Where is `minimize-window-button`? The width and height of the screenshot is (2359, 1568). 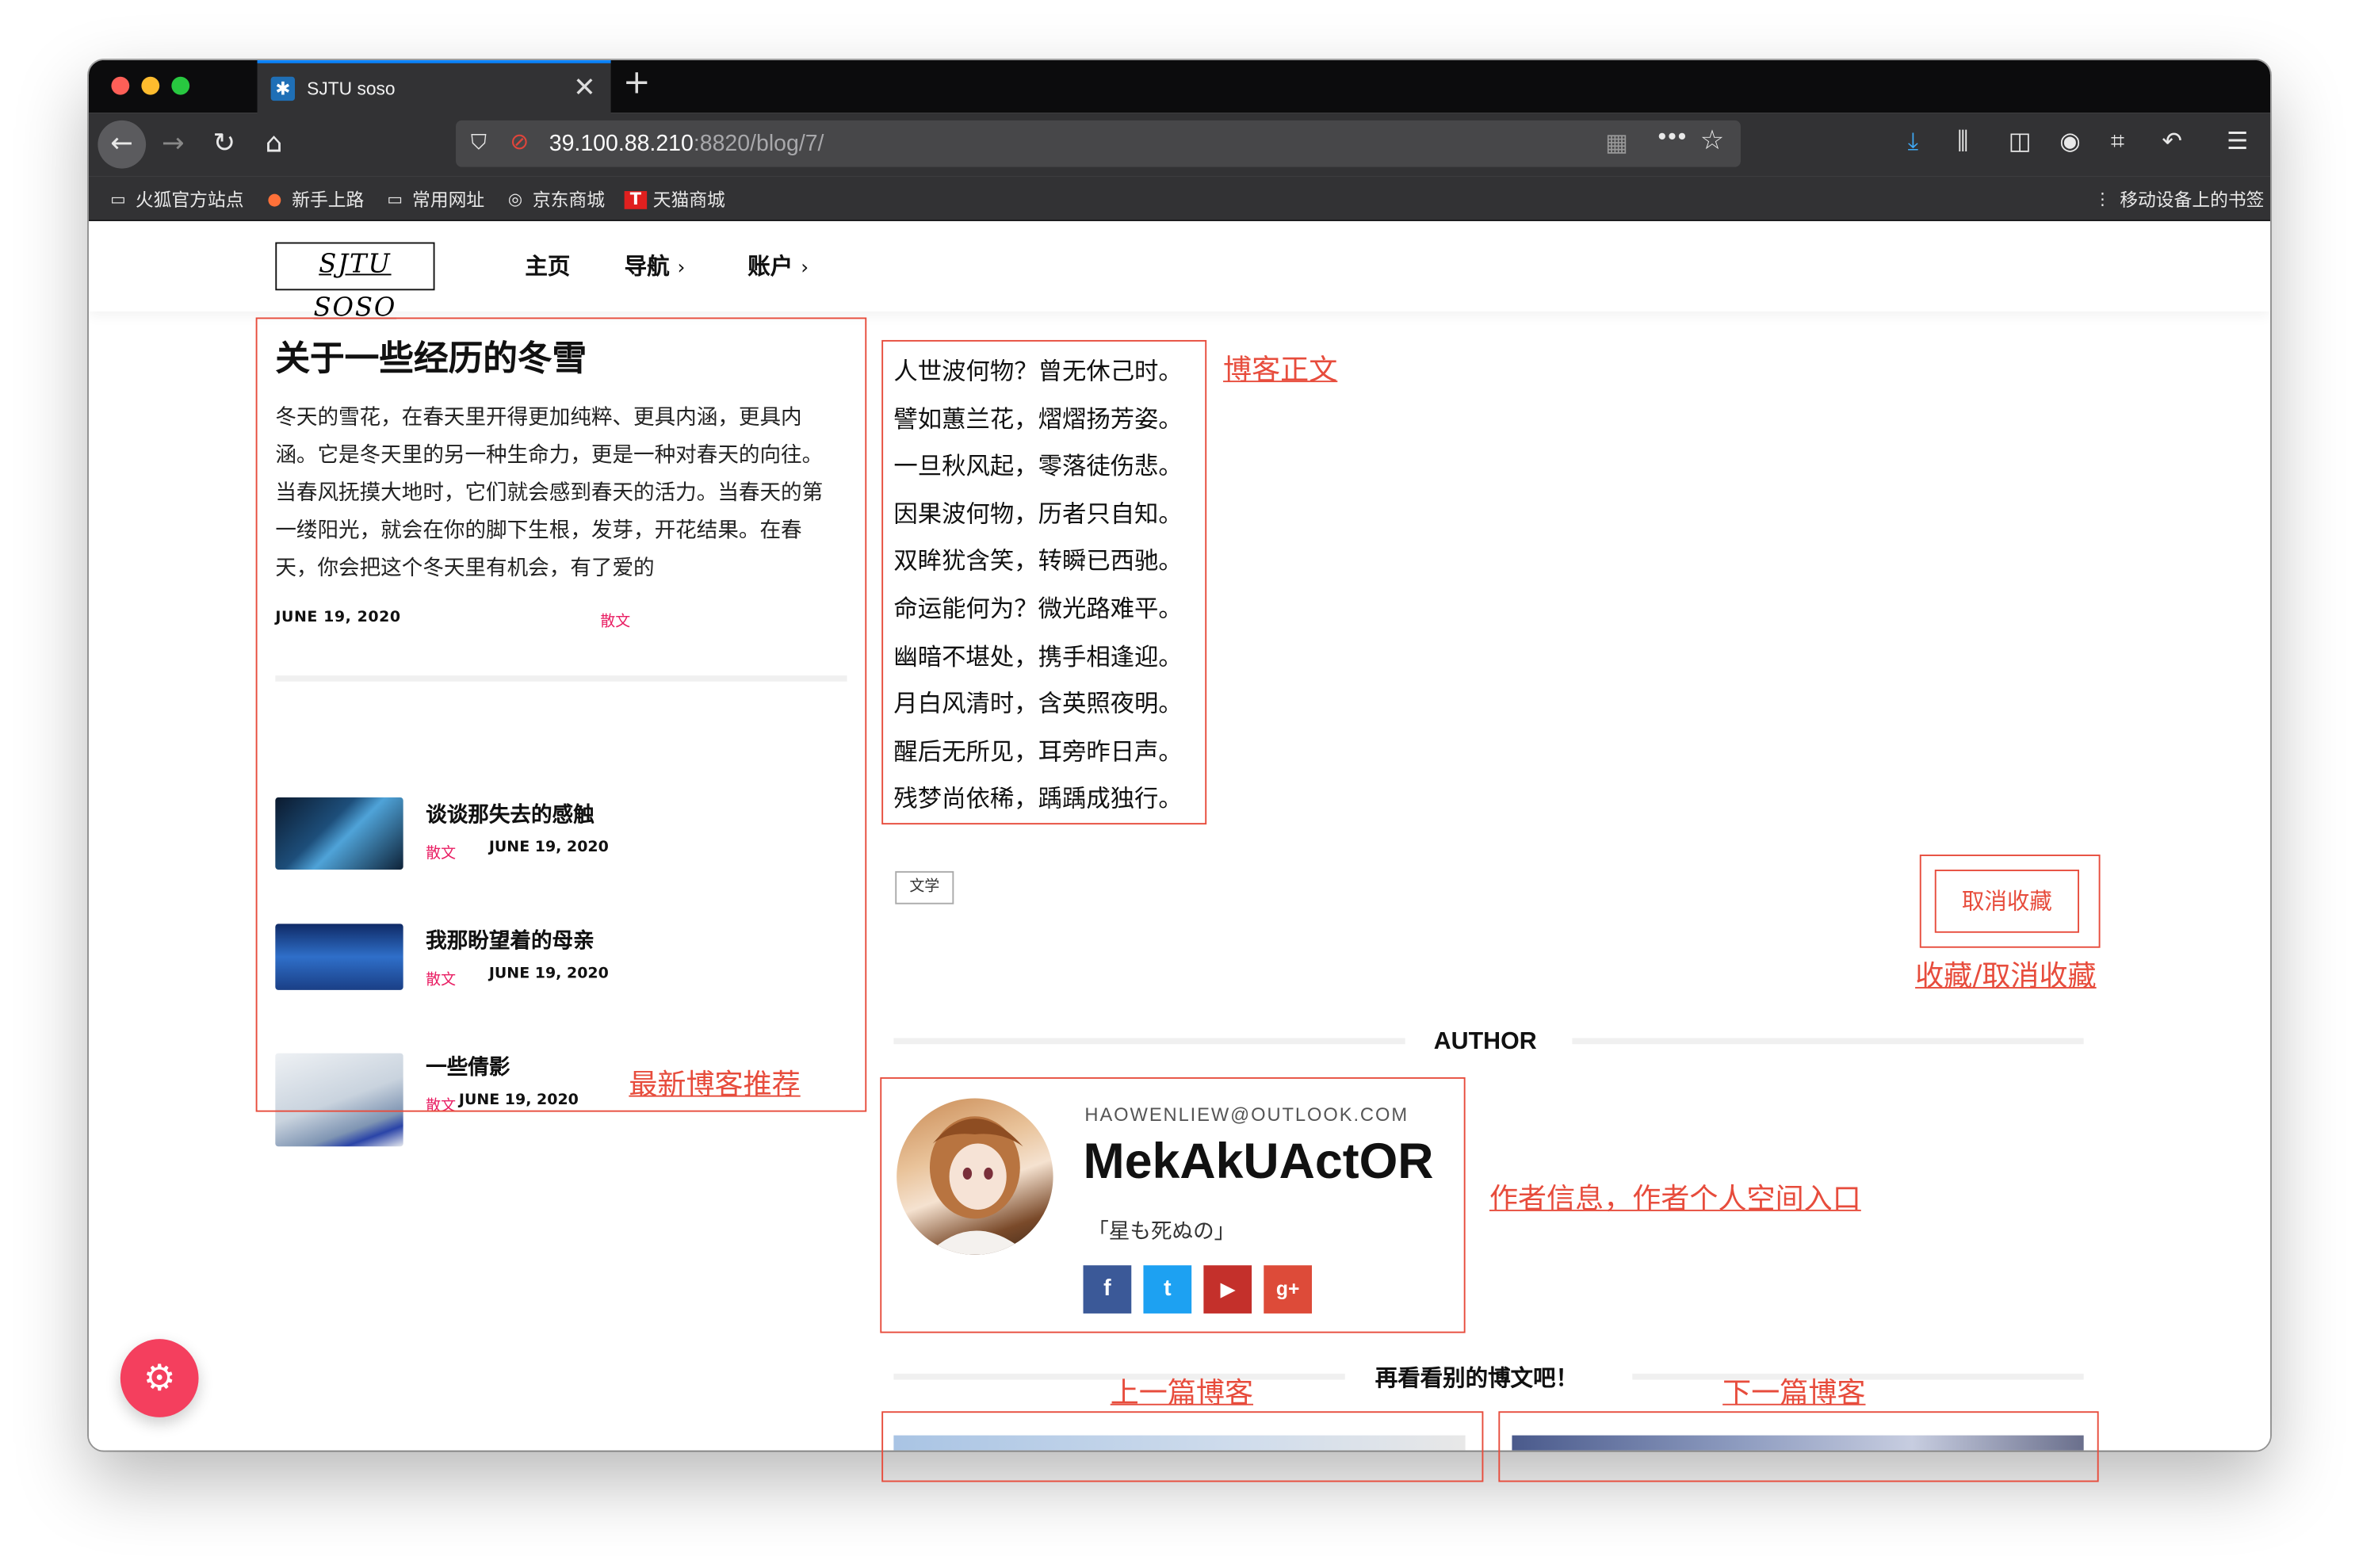
minimize-window-button is located at coordinates (150, 86).